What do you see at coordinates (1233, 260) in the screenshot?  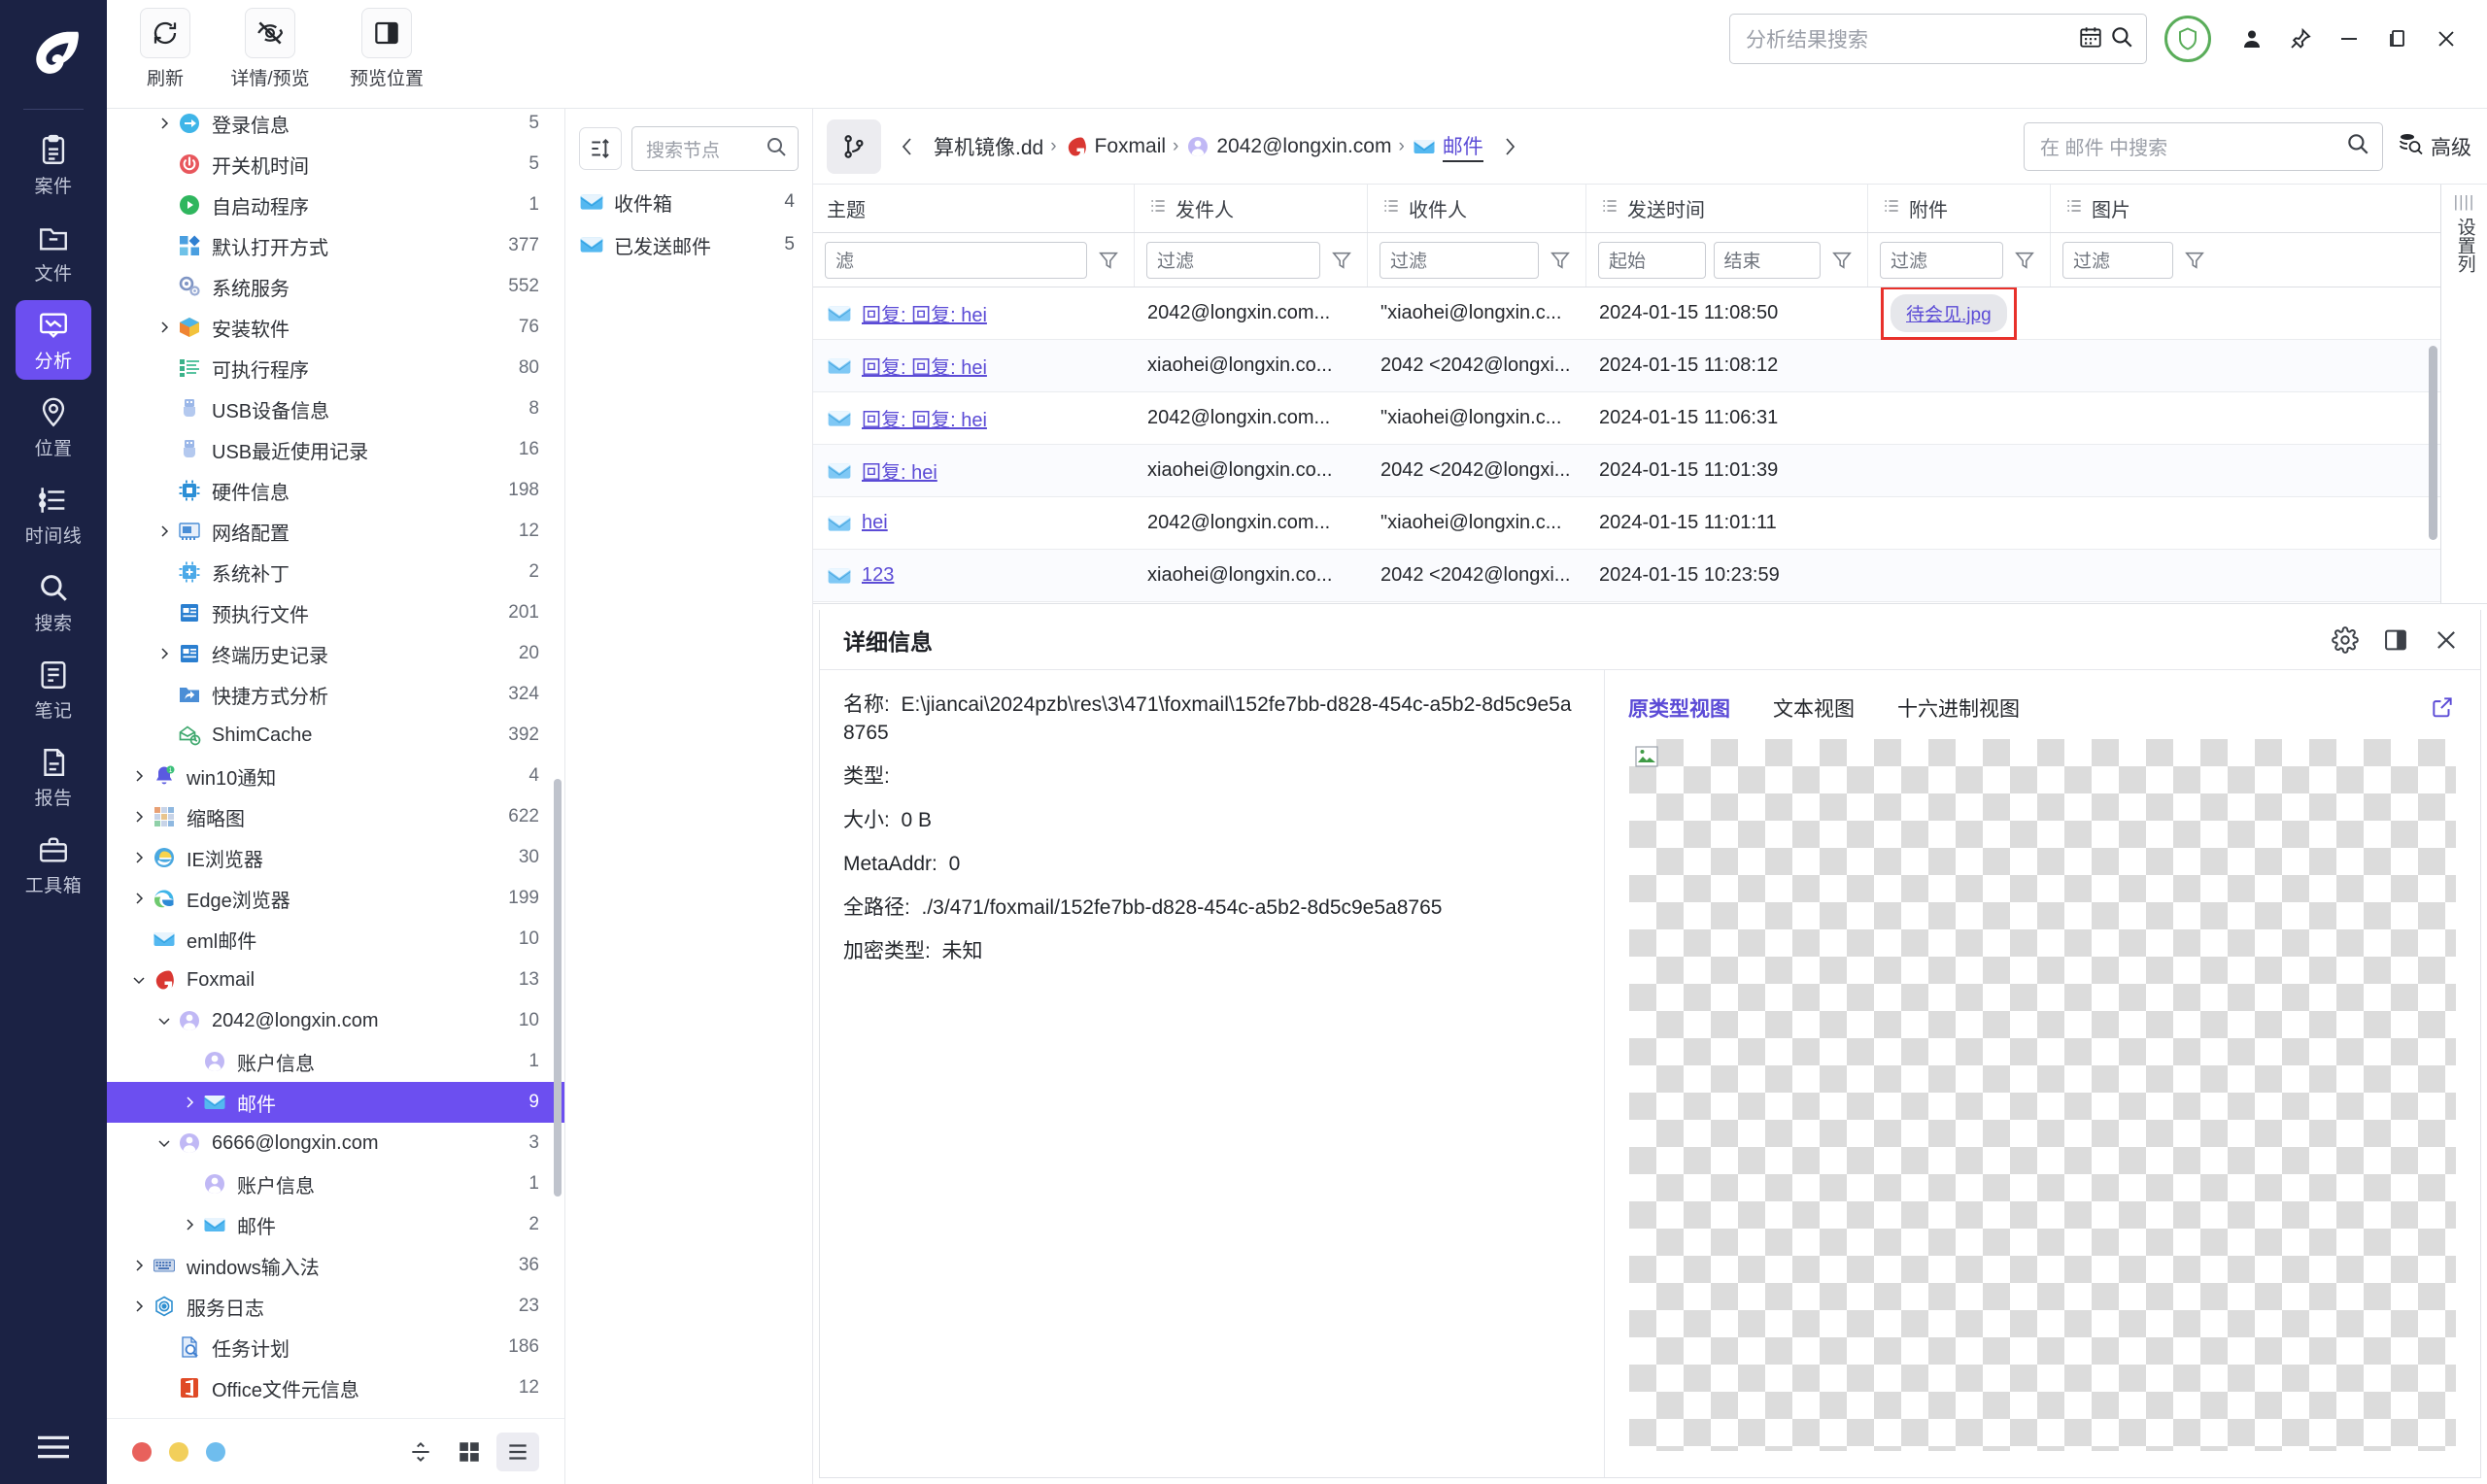 I see `filter-sender-input: 过滤` at bounding box center [1233, 260].